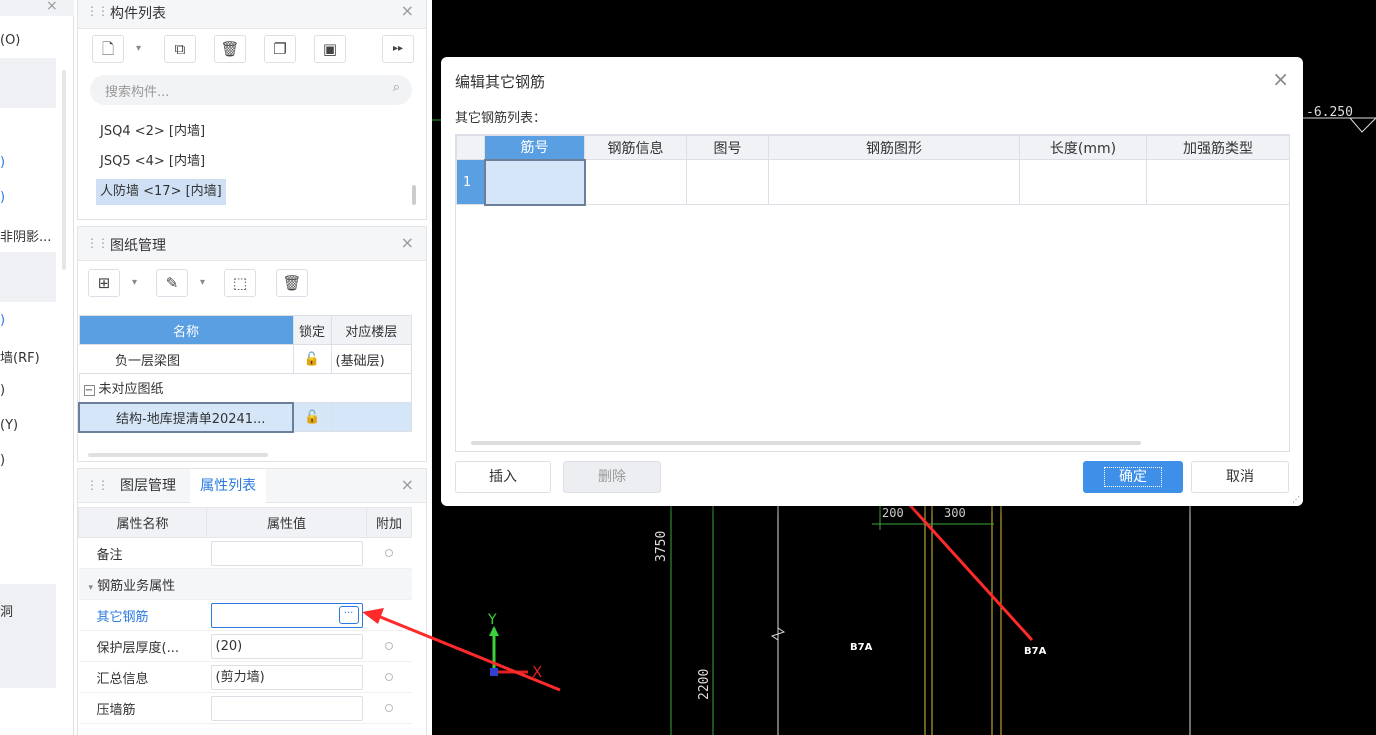  What do you see at coordinates (245, 388) in the screenshot?
I see `table-row: − 未对应图纸` at bounding box center [245, 388].